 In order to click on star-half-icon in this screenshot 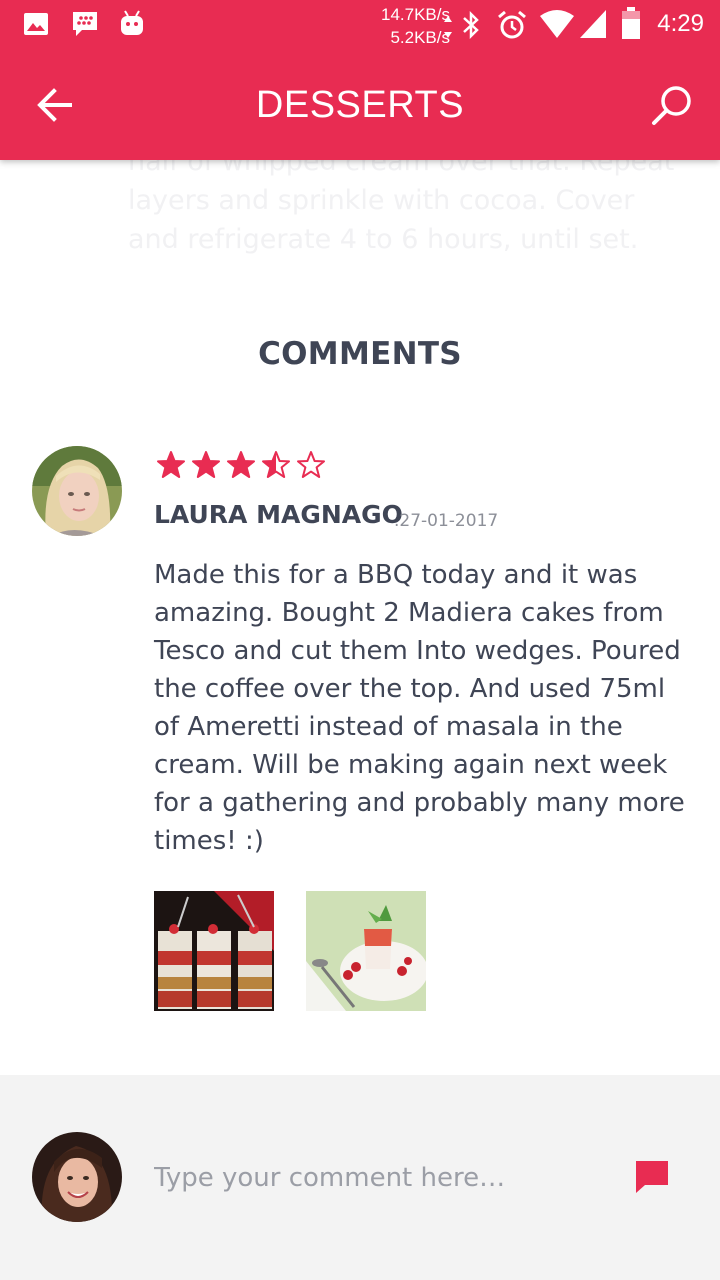, I will do `click(276, 464)`.